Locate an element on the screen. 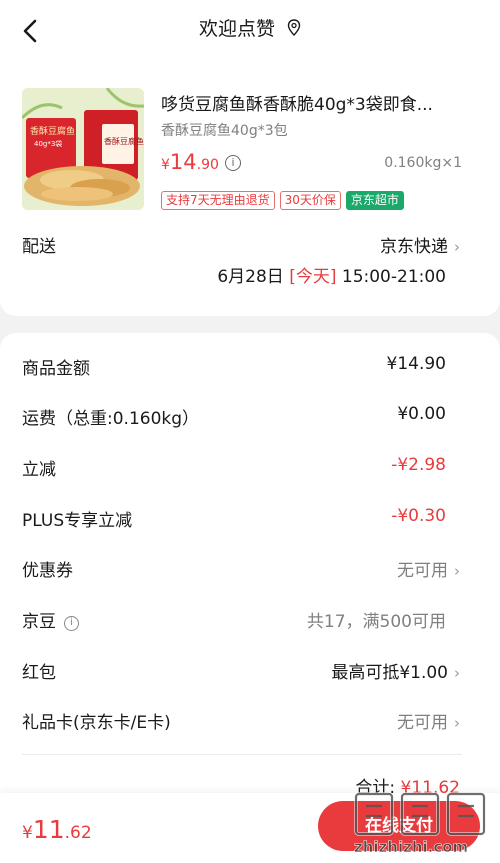  row-label: 礼品卡(京东卡/E卡) is located at coordinates (96, 723).